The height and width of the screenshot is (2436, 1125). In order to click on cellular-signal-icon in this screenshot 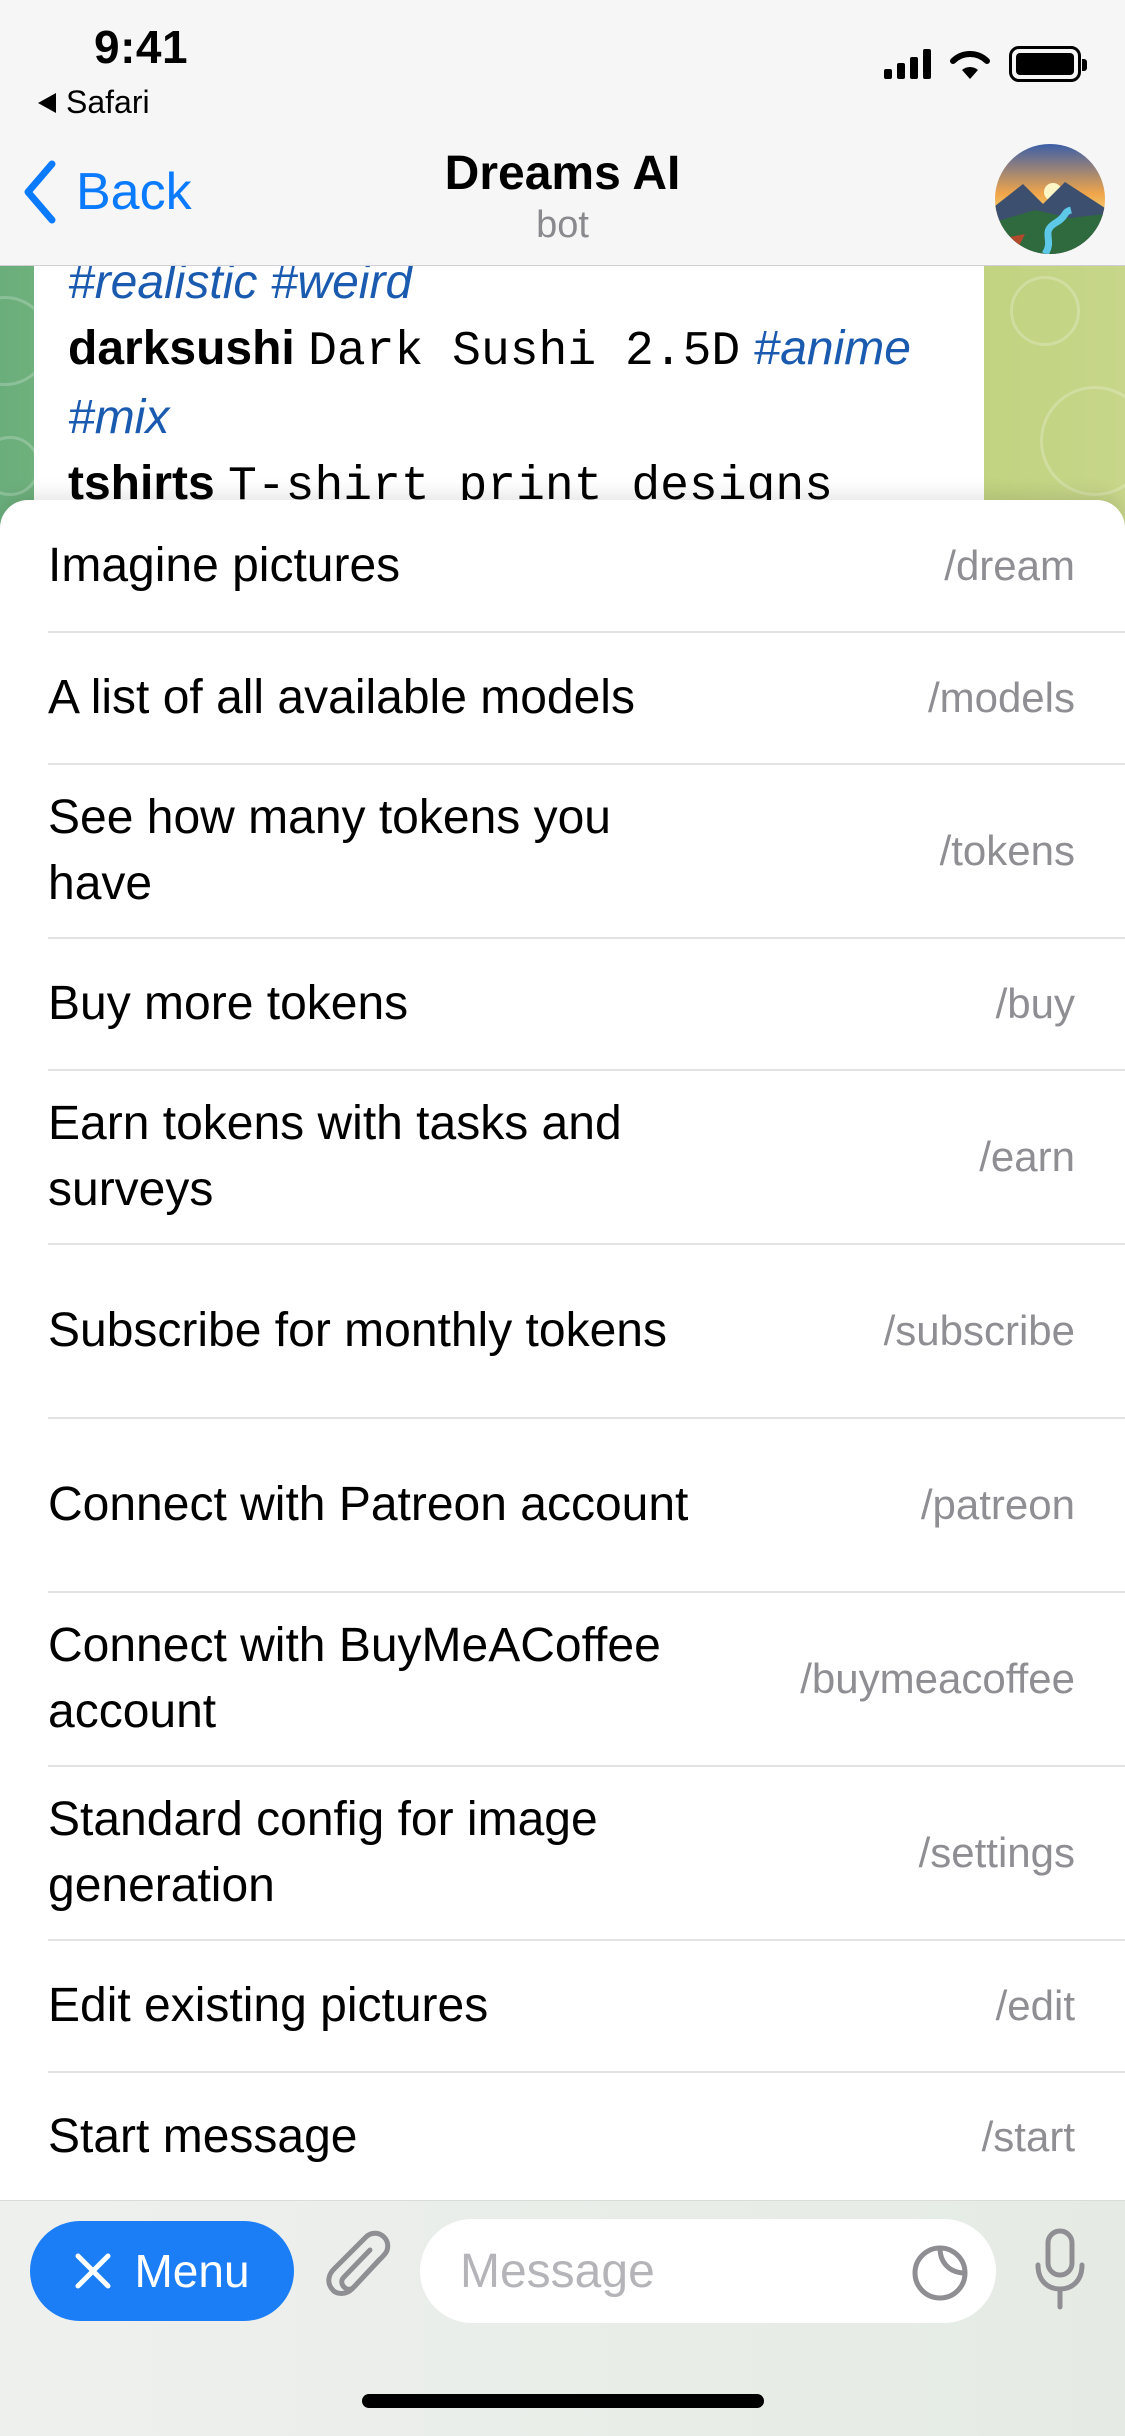, I will do `click(907, 64)`.